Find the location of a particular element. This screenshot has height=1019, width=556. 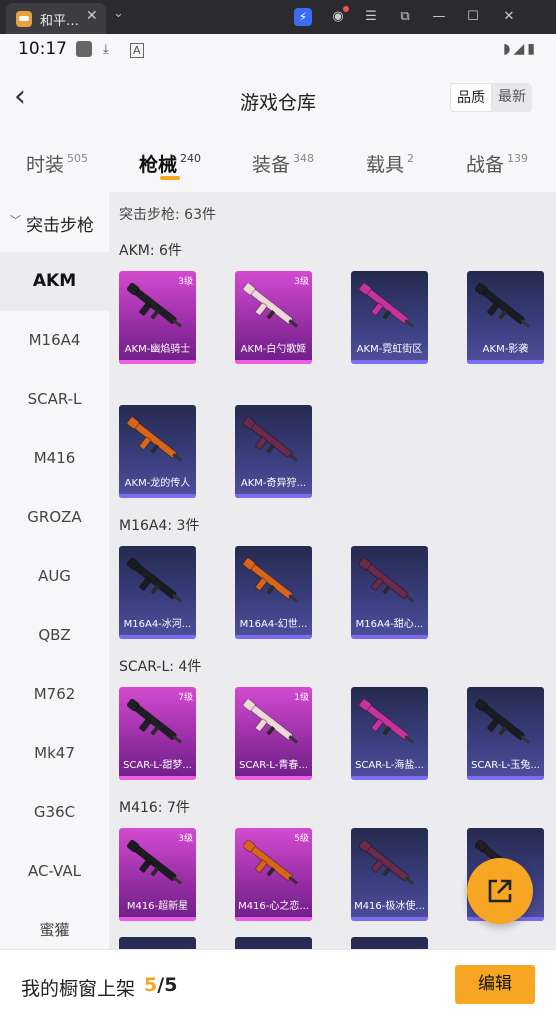

sidebar-item-m416: M416 is located at coordinates (54, 458).